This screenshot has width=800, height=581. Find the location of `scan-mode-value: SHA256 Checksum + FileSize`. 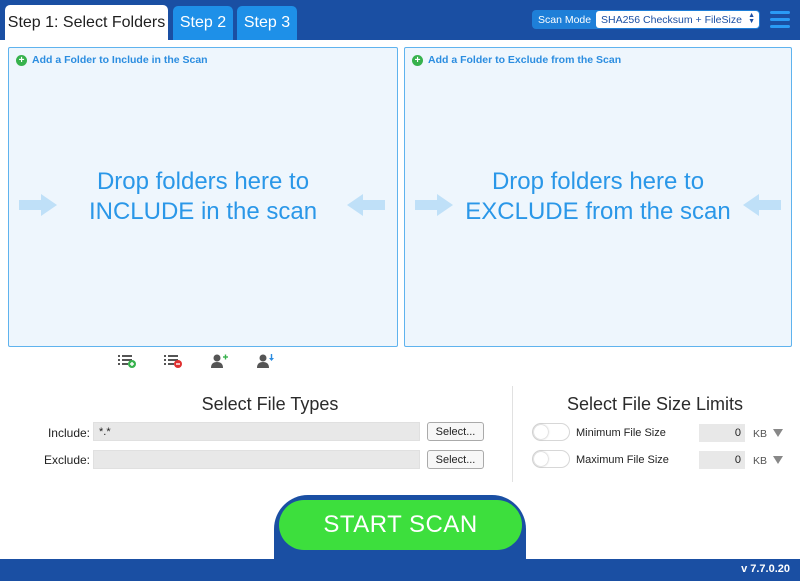

scan-mode-value: SHA256 Checksum + FileSize is located at coordinates (671, 19).